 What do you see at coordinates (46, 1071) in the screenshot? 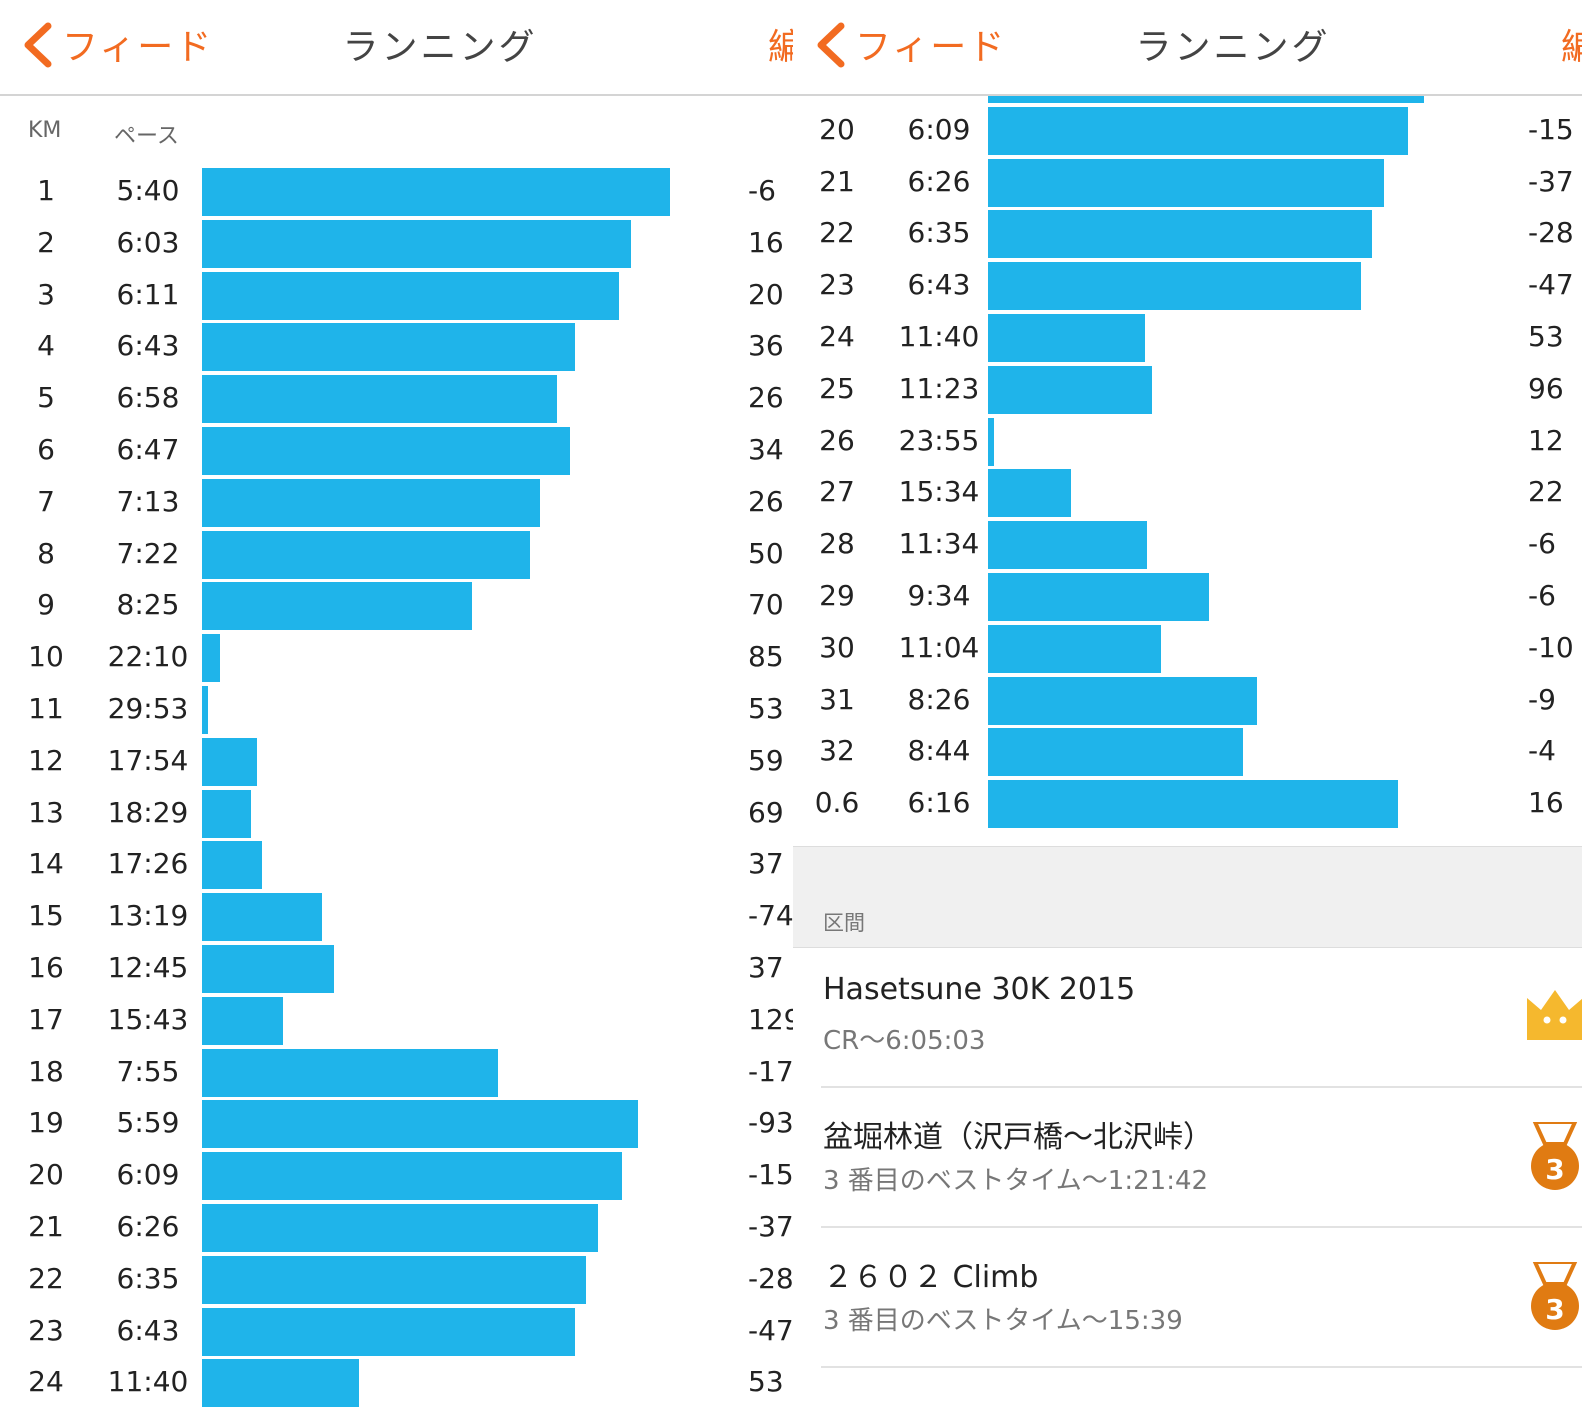
I see `split-km: 18` at bounding box center [46, 1071].